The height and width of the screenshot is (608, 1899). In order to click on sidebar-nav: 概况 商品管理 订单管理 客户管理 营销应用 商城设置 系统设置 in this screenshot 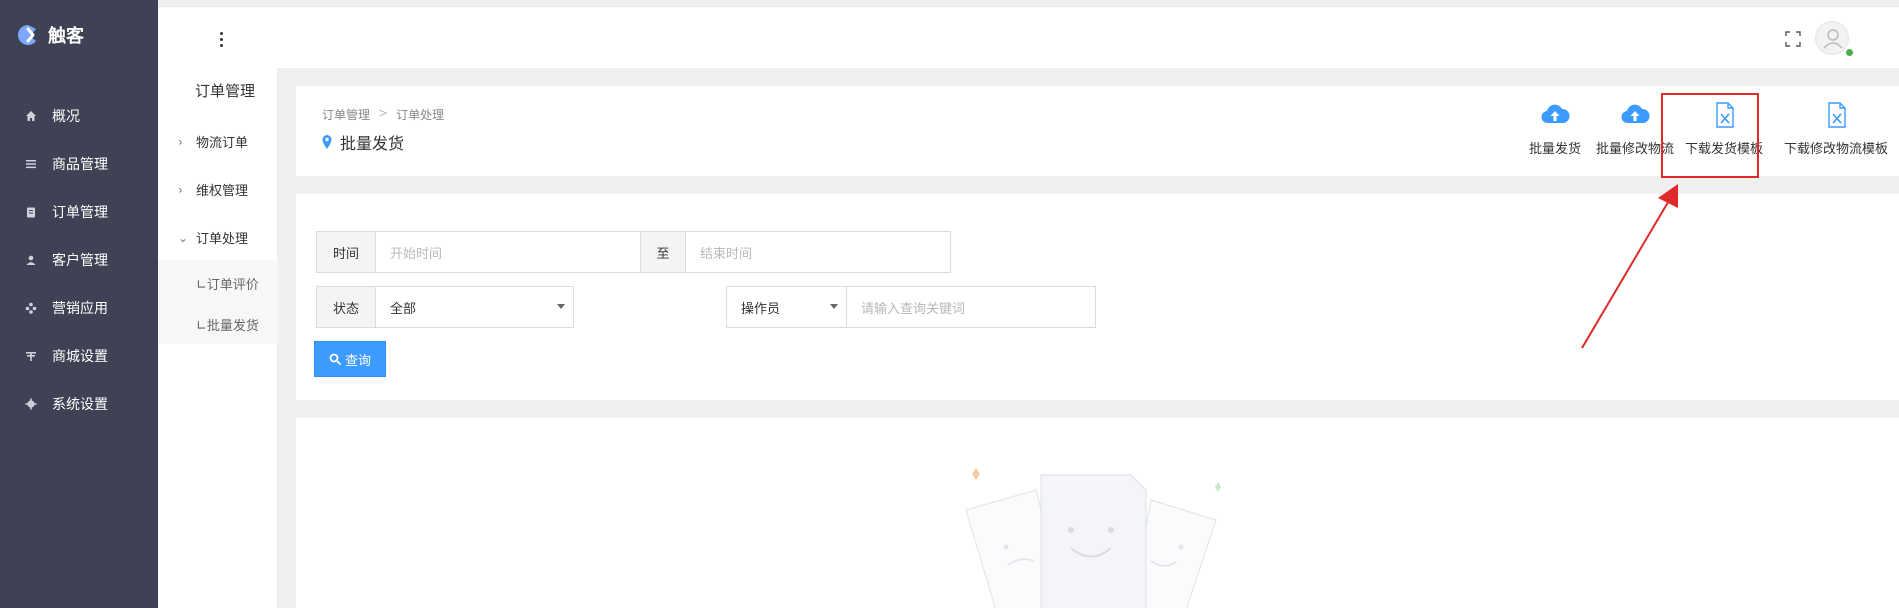, I will do `click(79, 260)`.